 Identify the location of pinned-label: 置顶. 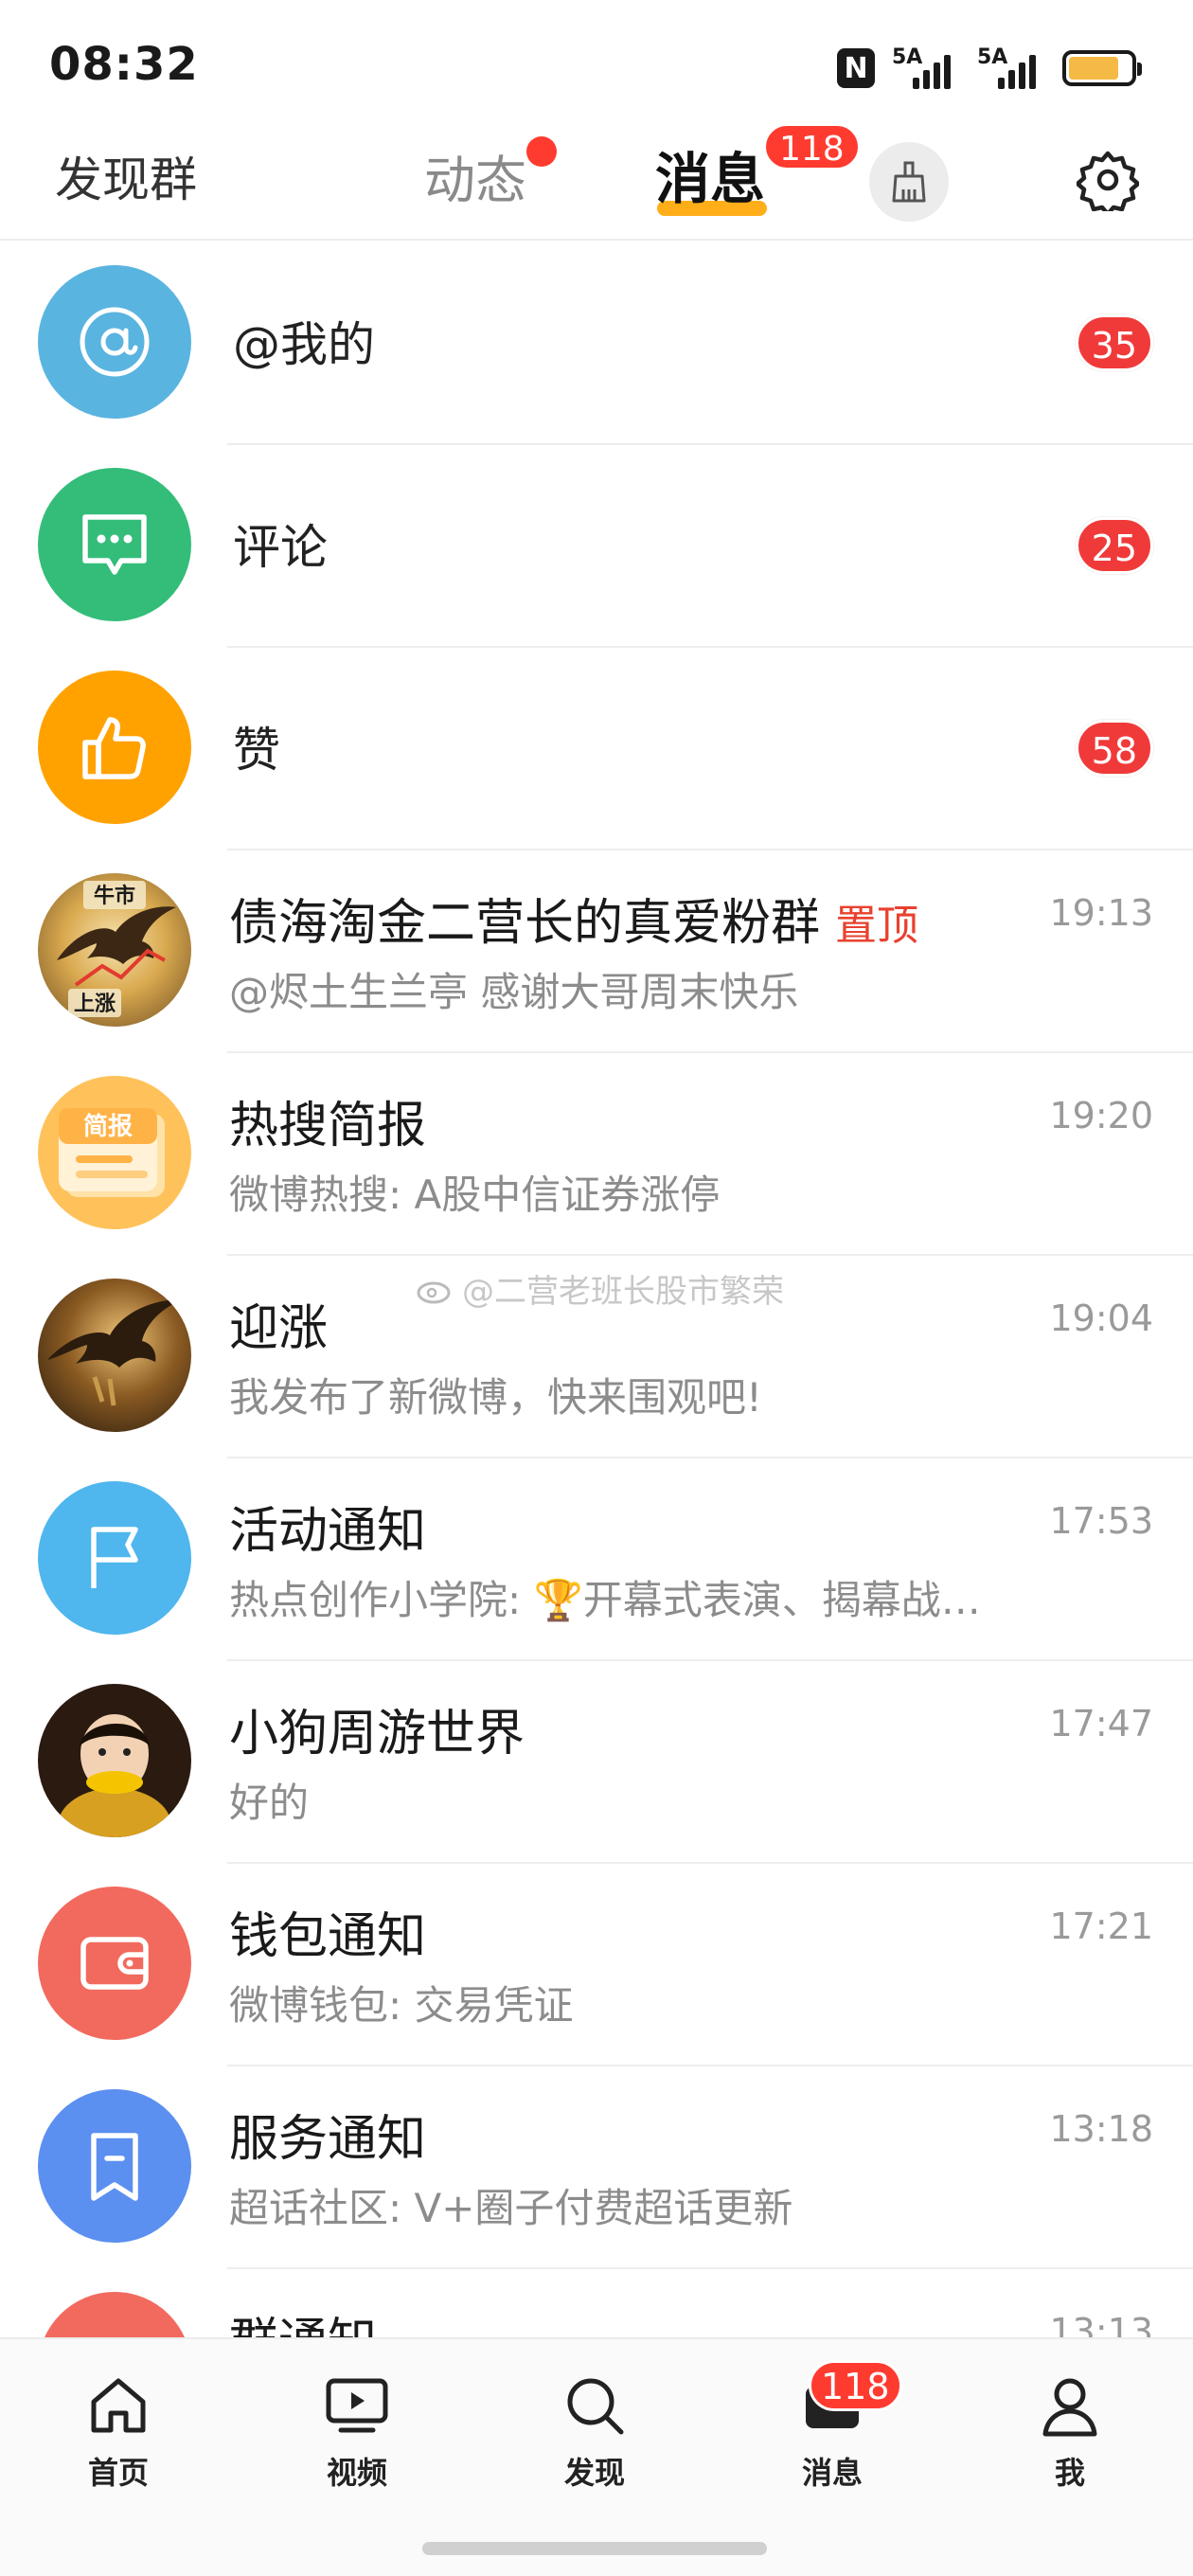
(877, 926).